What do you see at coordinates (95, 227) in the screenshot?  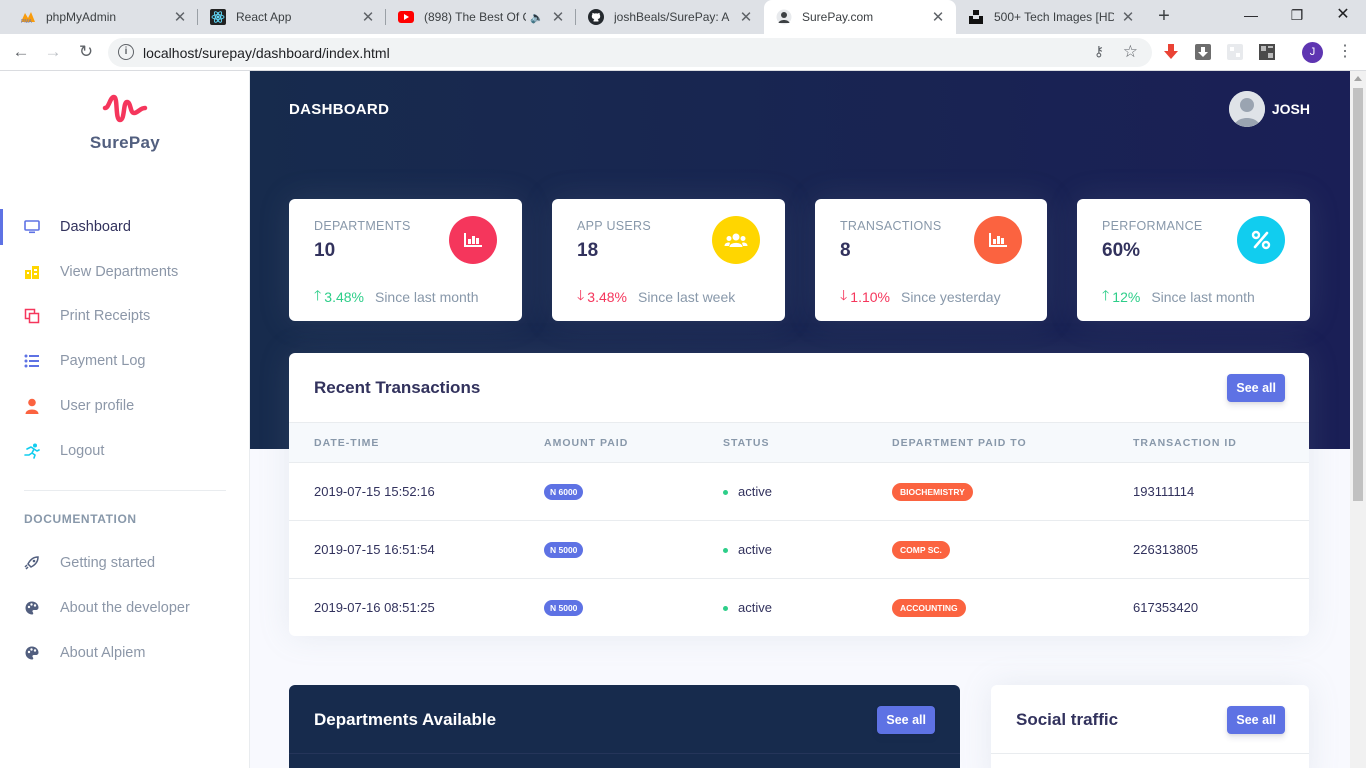 I see `sidebar-item-label: Dashboard` at bounding box center [95, 227].